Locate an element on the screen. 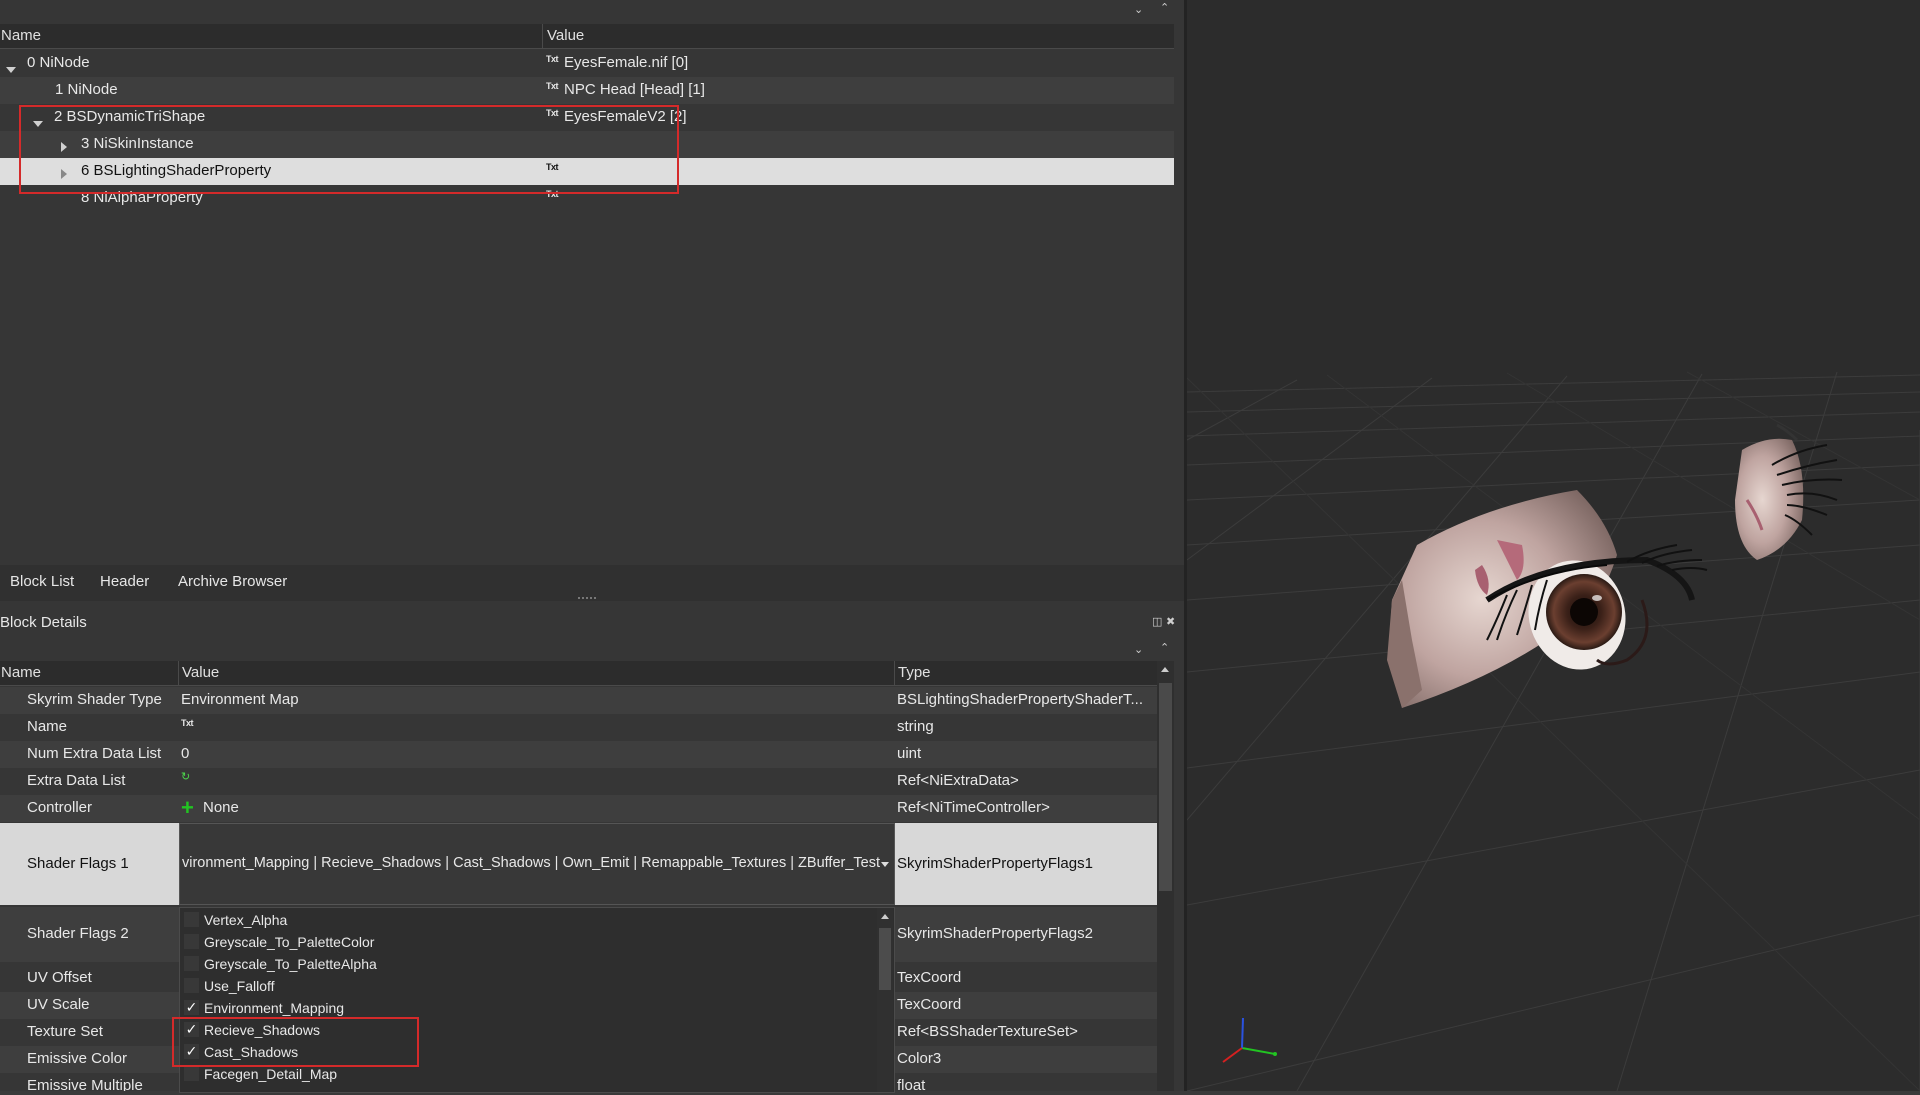 The image size is (1920, 1095). flag-label: Use_Falloff is located at coordinates (239, 986).